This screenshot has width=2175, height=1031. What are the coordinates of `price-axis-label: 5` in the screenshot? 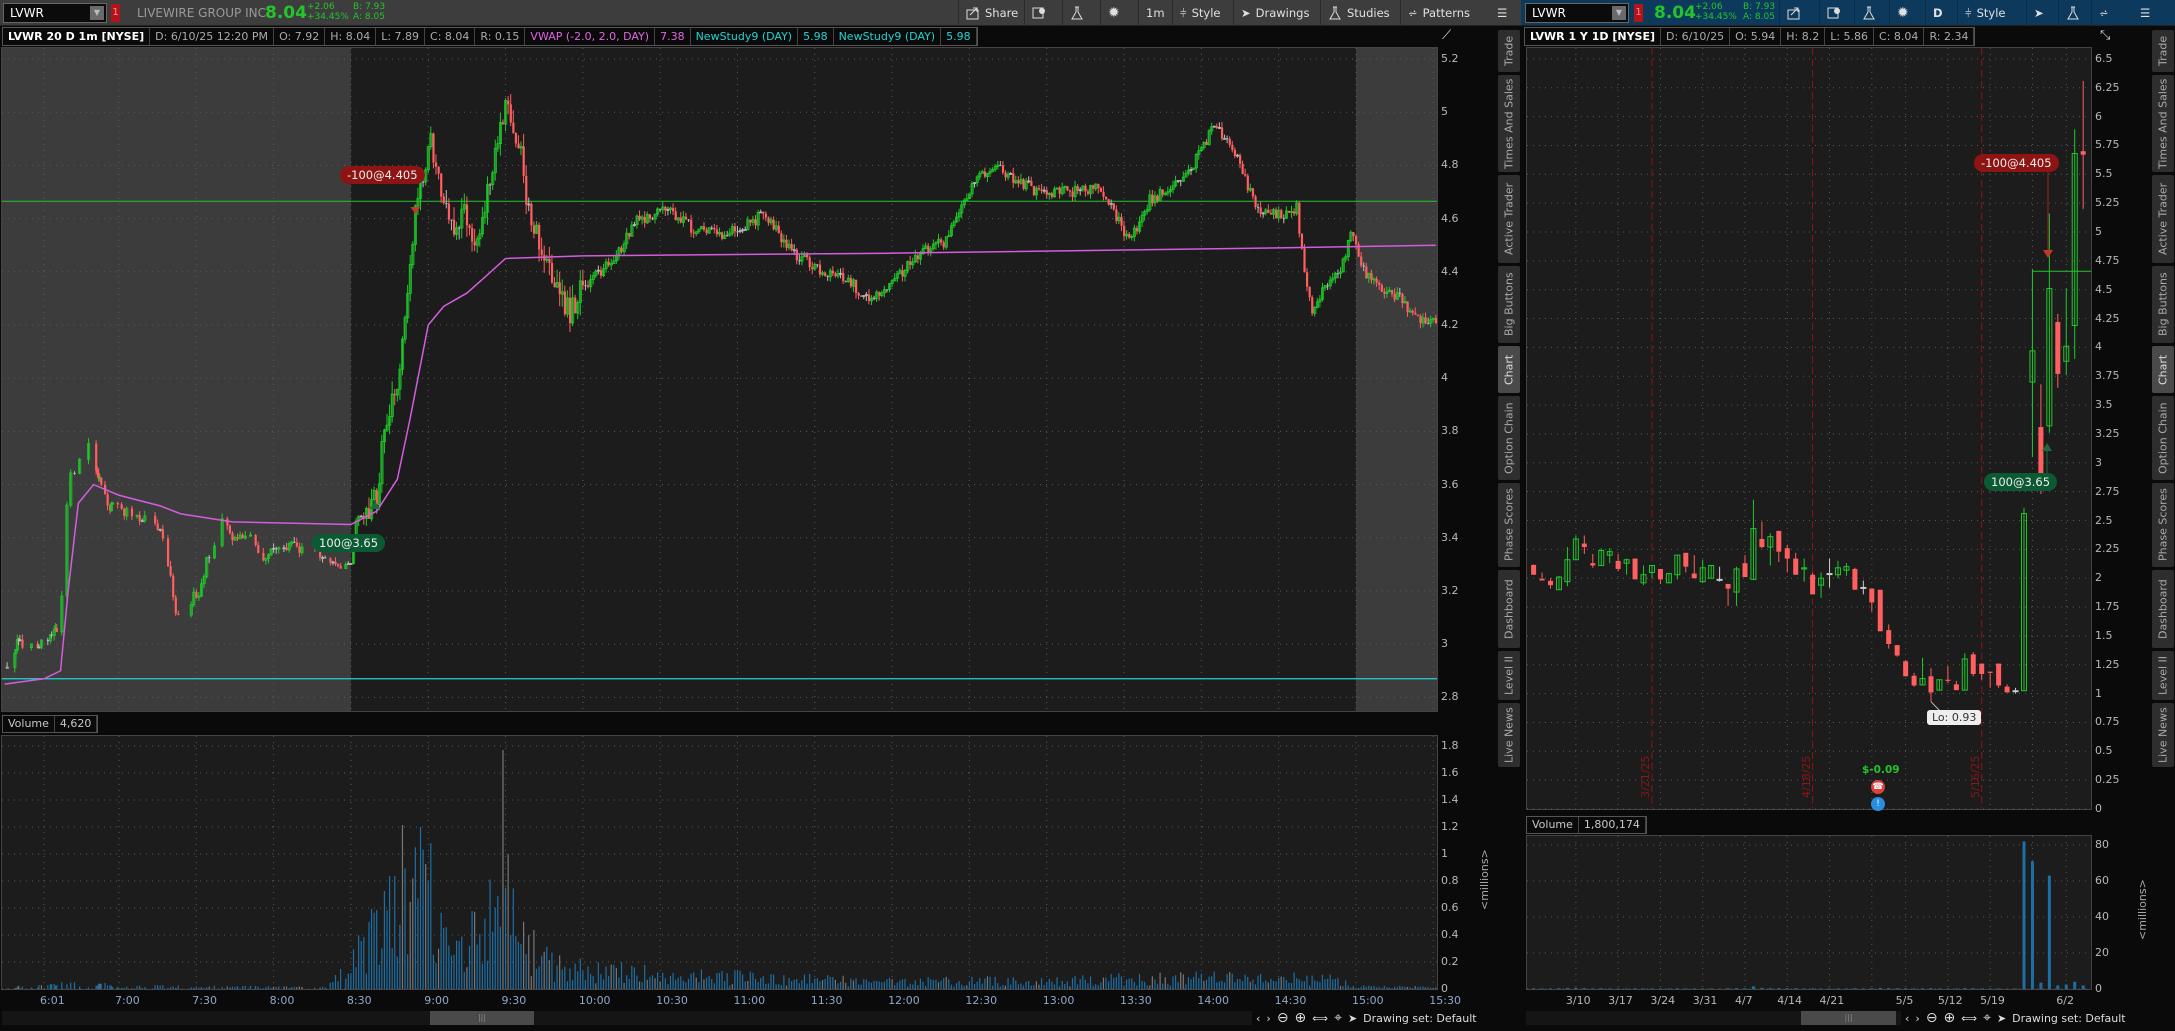 It's located at (1444, 112).